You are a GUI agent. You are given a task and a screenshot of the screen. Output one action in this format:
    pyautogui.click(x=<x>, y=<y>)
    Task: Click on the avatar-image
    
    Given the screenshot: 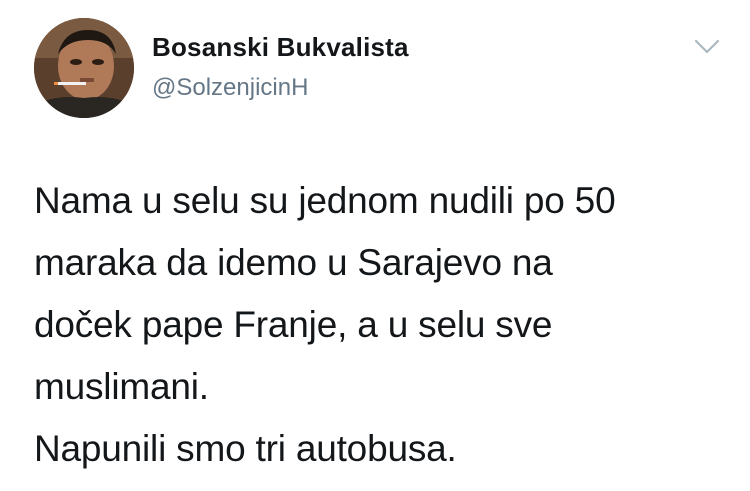 What is the action you would take?
    pyautogui.click(x=84, y=68)
    